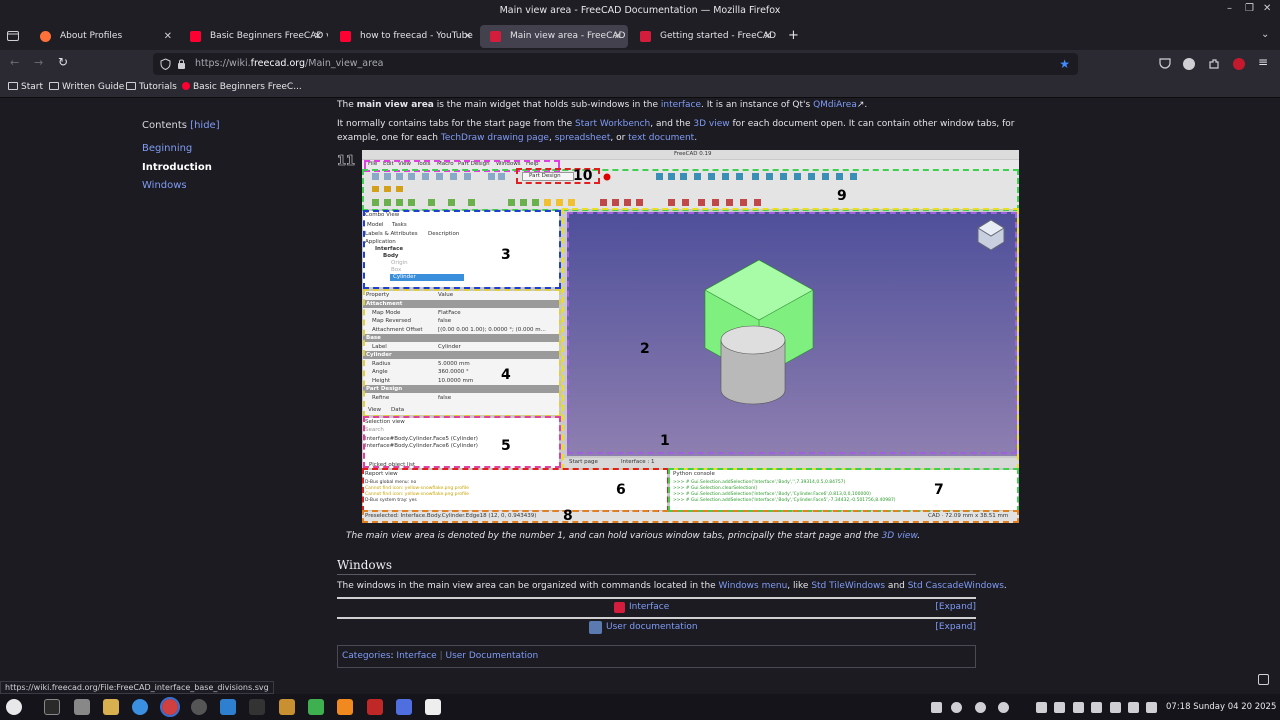 Image resolution: width=1280 pixels, height=720 pixels. I want to click on account-icon, so click(1189, 64).